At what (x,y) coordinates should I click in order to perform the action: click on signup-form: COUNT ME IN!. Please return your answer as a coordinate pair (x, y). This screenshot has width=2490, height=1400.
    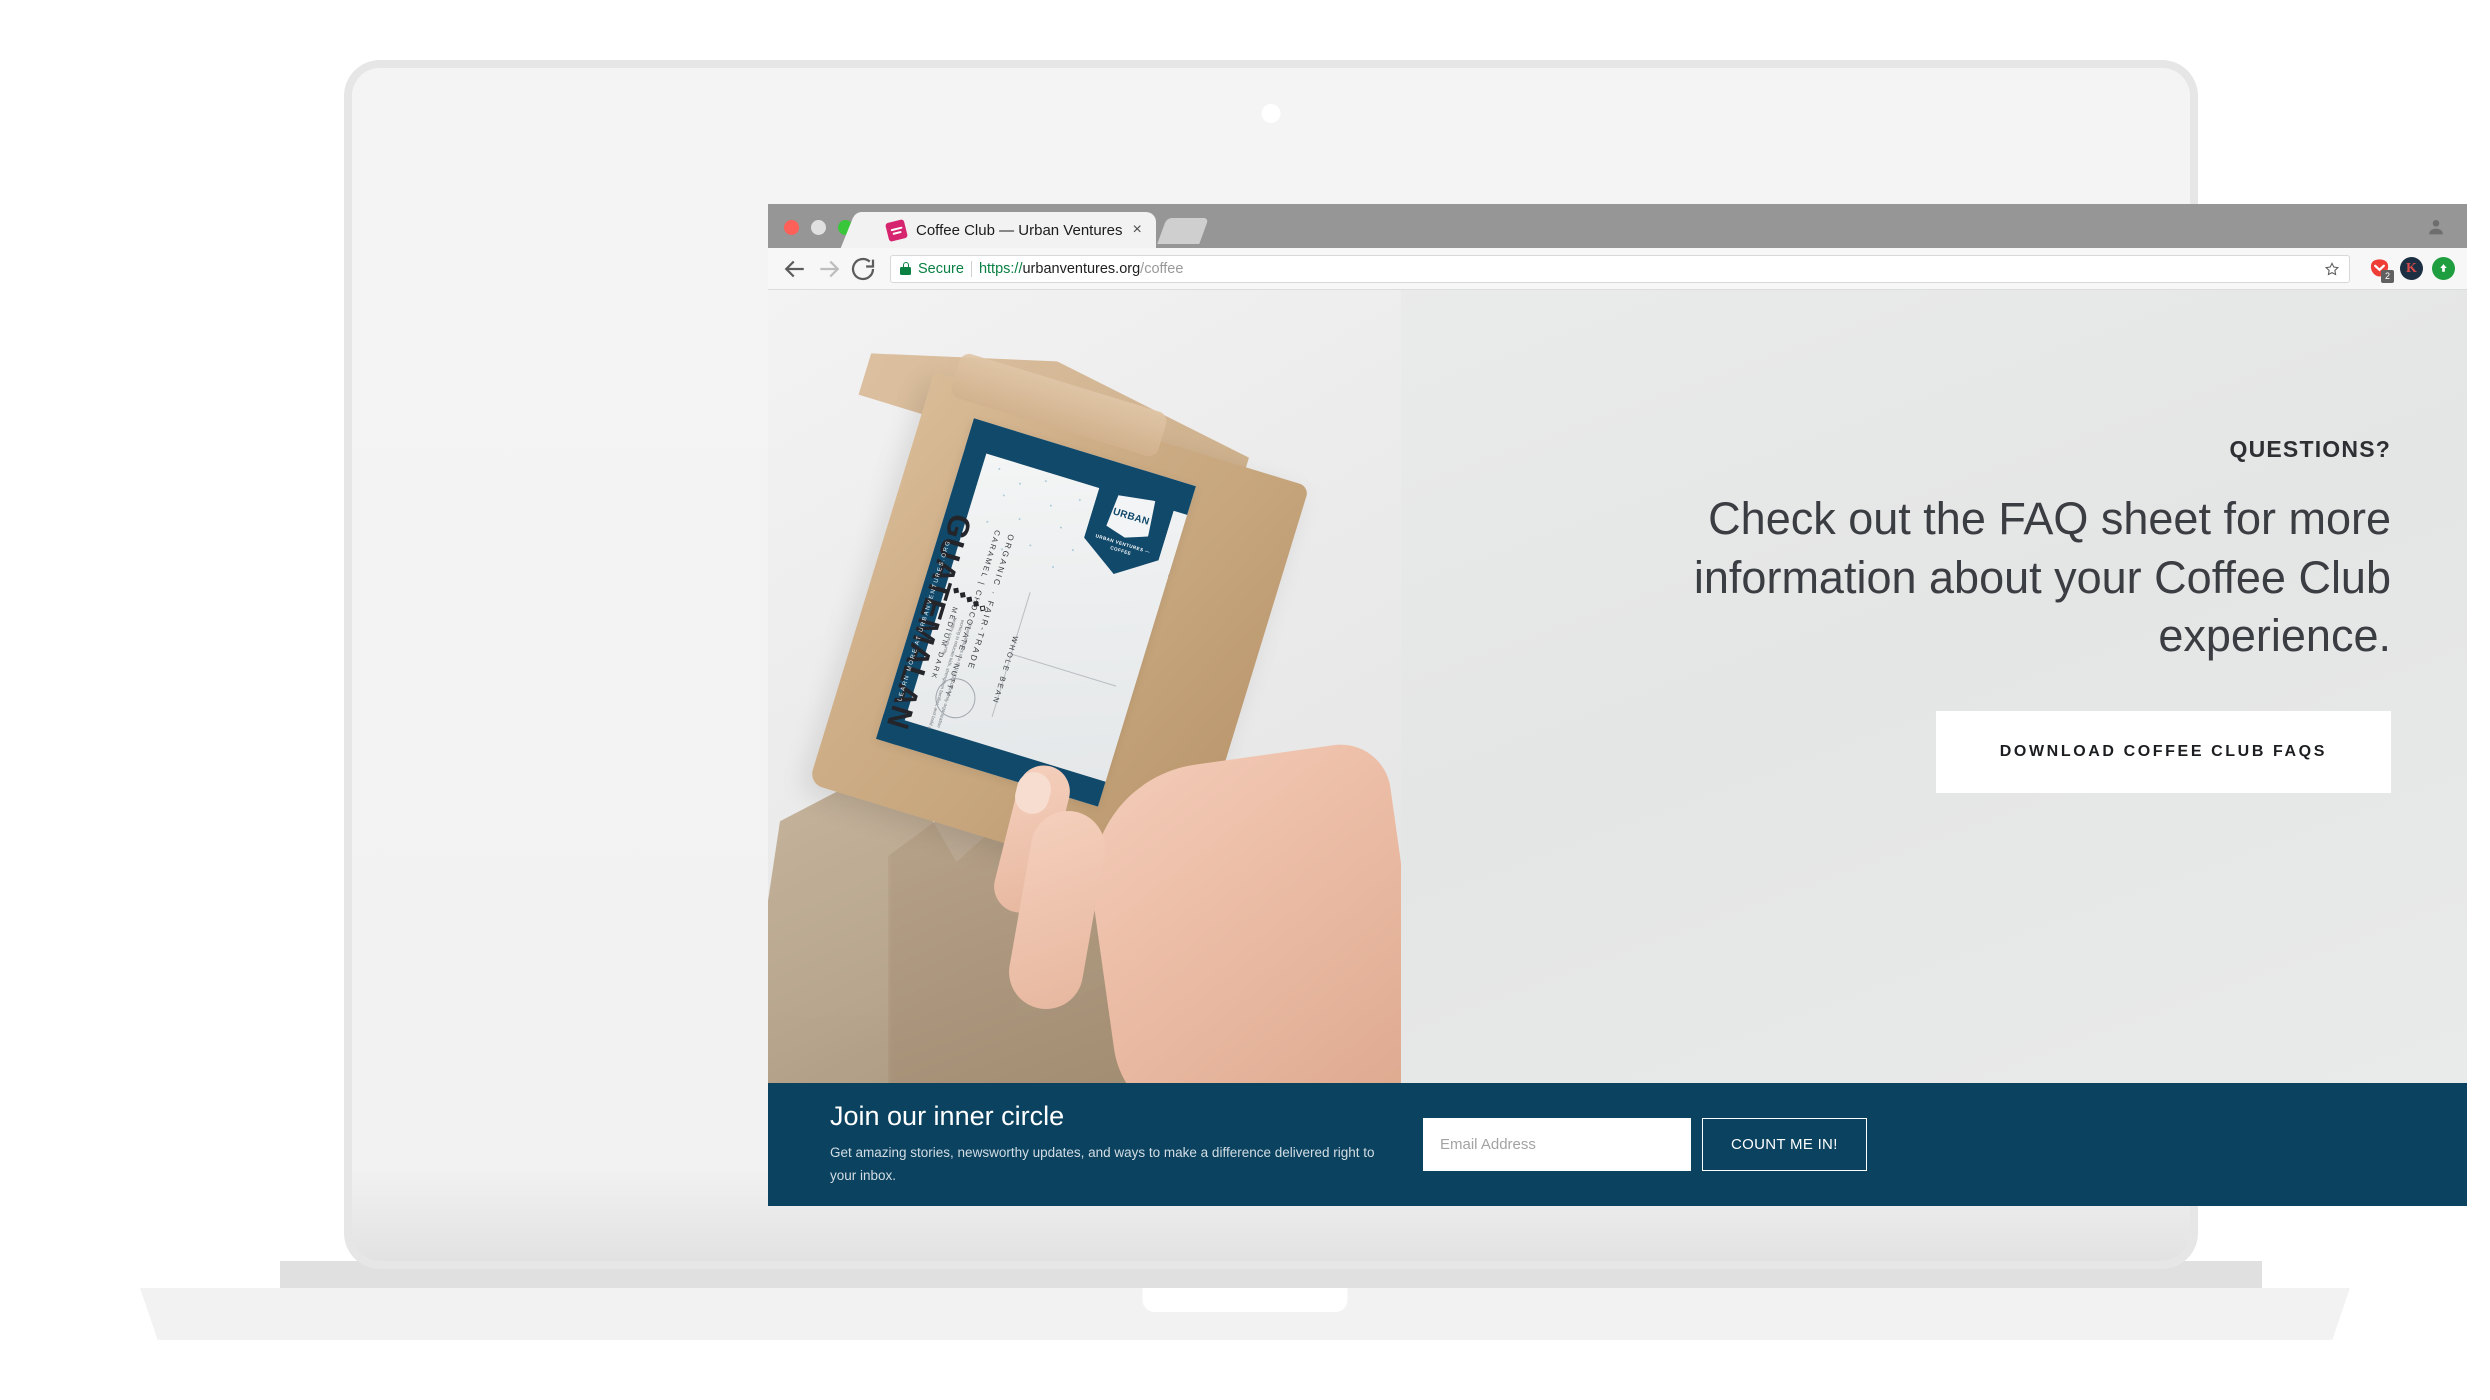
    Looking at the image, I should click on (1645, 1144).